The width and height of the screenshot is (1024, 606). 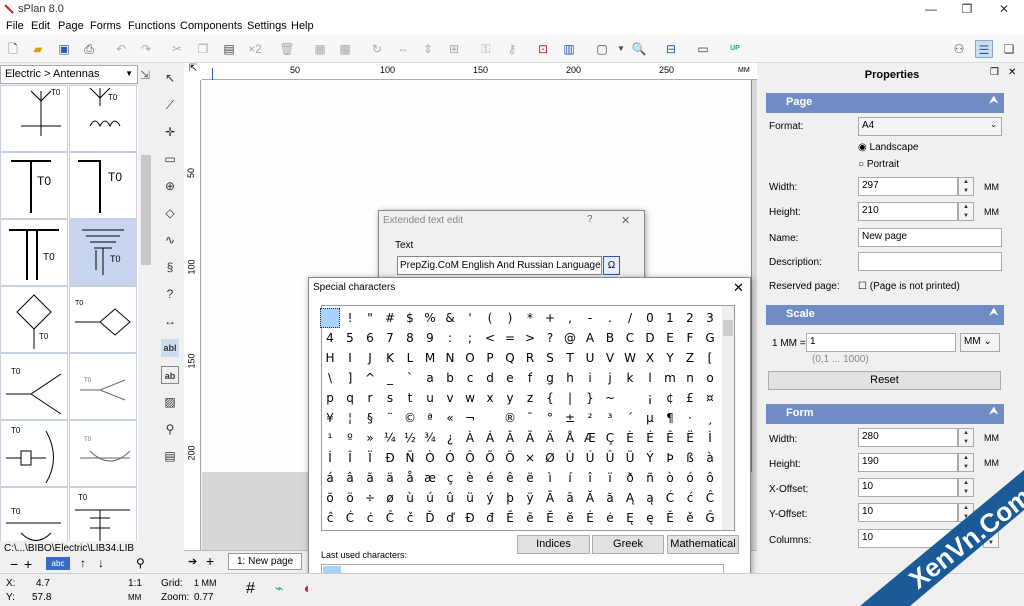 I want to click on char-cell: É, so click(x=650, y=438).